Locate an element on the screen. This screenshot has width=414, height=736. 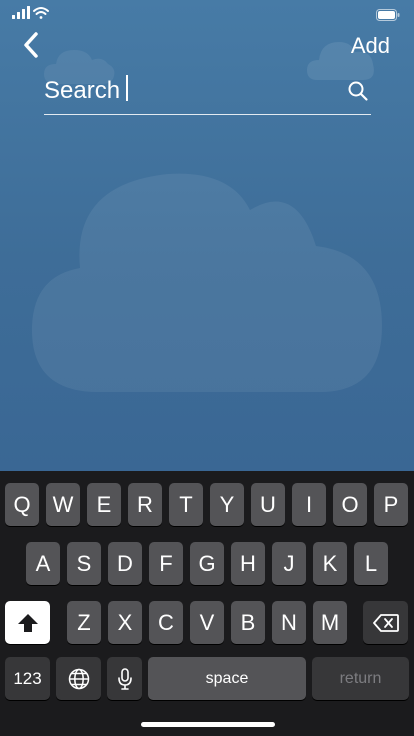
space-key: space is located at coordinates (227, 678).